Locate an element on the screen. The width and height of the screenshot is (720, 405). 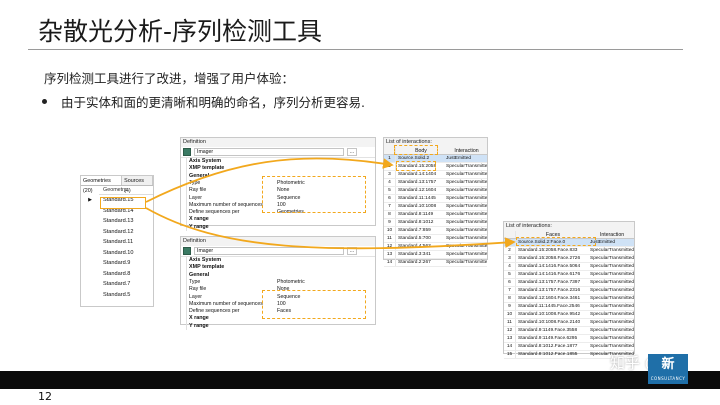
brand-logo-subtitle: CONSULTANCY is located at coordinates (668, 378).